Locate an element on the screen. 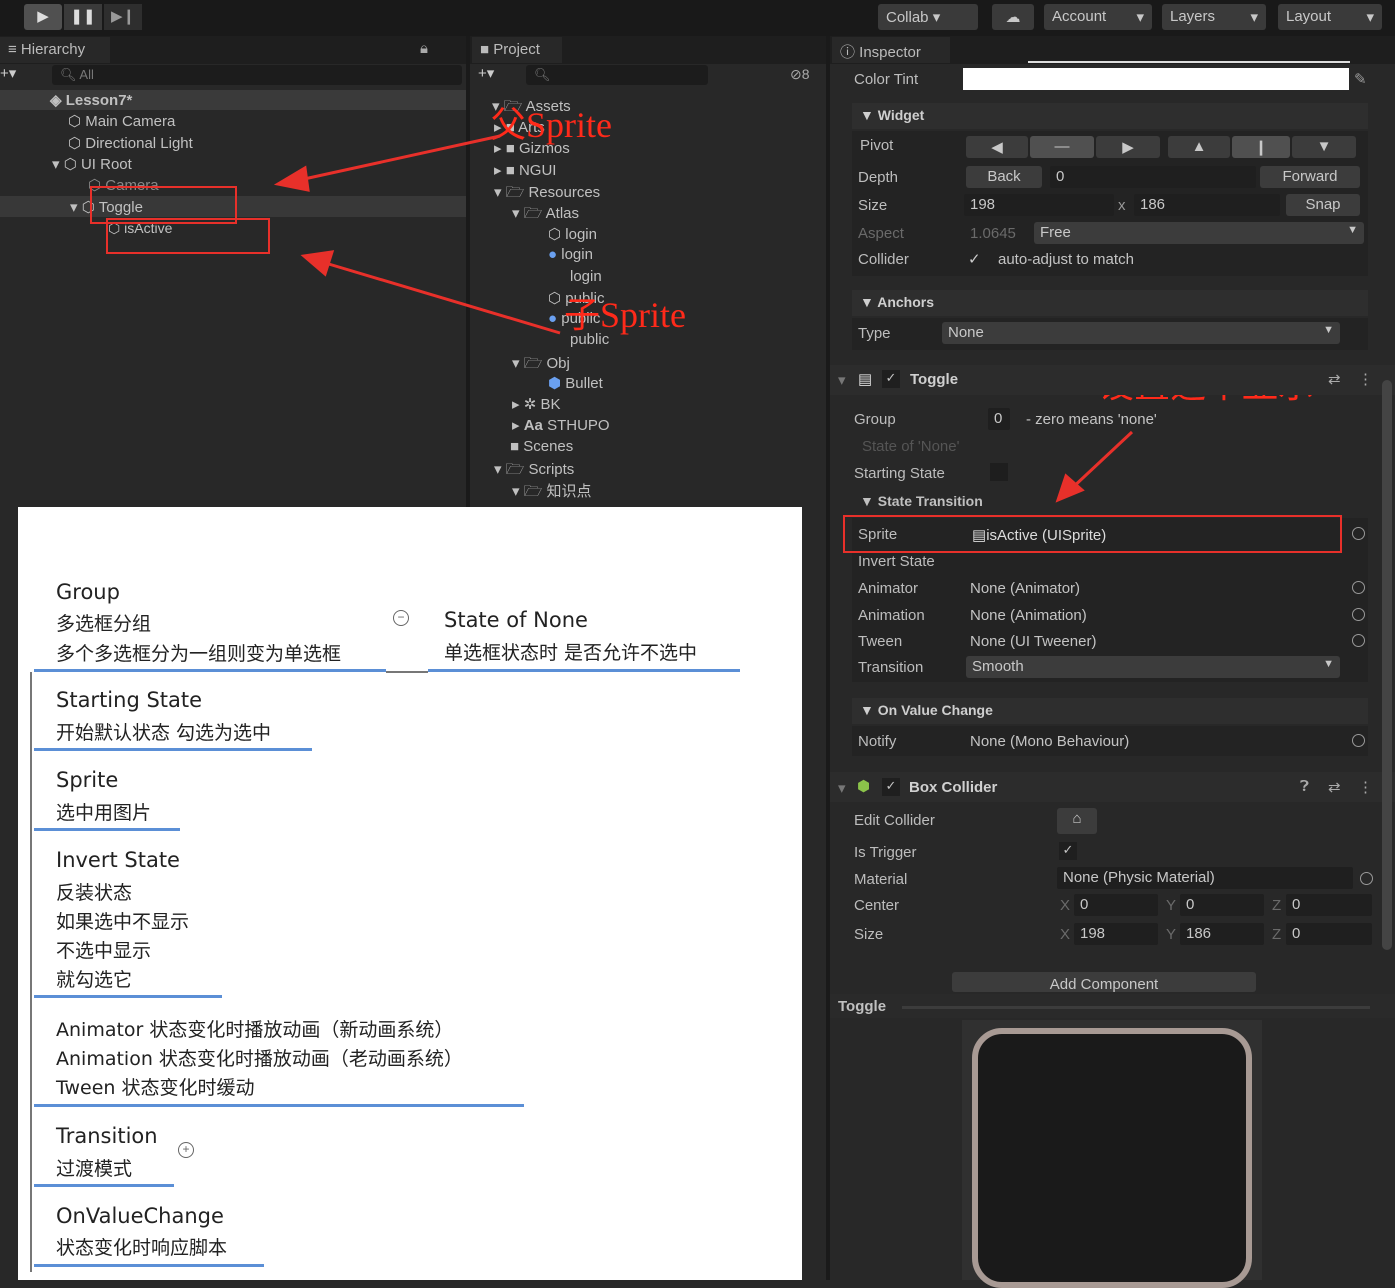 The image size is (1395, 1288). transition-node-title: Transition is located at coordinates (107, 1136).